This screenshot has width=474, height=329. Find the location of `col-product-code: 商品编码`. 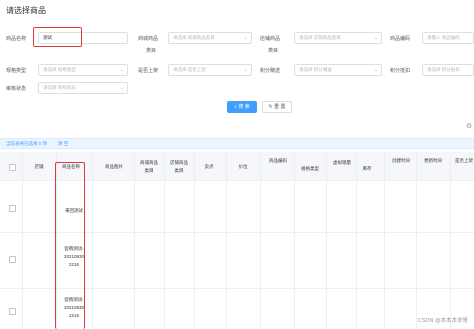

col-product-code: 商品编码 is located at coordinates (278, 160).